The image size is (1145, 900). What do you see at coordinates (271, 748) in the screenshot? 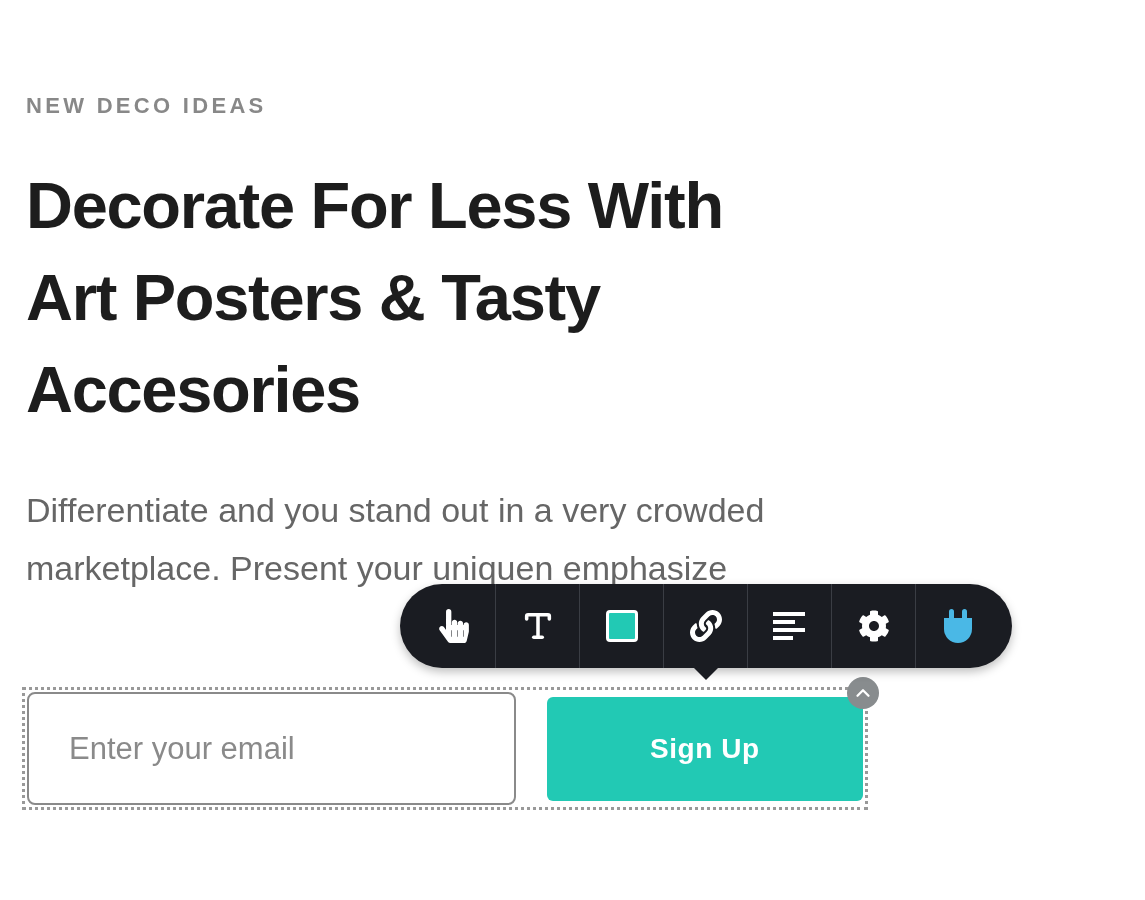
I see `email-input-field: Enter your email` at bounding box center [271, 748].